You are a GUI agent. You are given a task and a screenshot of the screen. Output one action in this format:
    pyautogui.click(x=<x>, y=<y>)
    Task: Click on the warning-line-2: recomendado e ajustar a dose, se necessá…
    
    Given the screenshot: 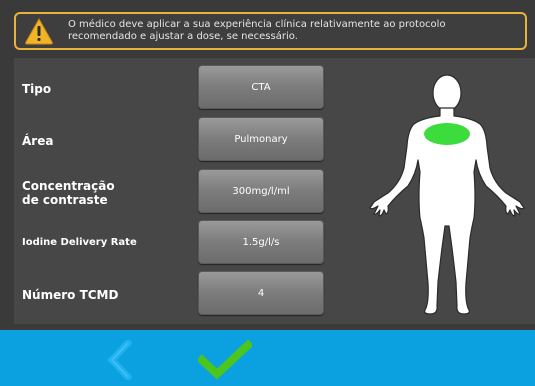 What is the action you would take?
    pyautogui.click(x=183, y=36)
    